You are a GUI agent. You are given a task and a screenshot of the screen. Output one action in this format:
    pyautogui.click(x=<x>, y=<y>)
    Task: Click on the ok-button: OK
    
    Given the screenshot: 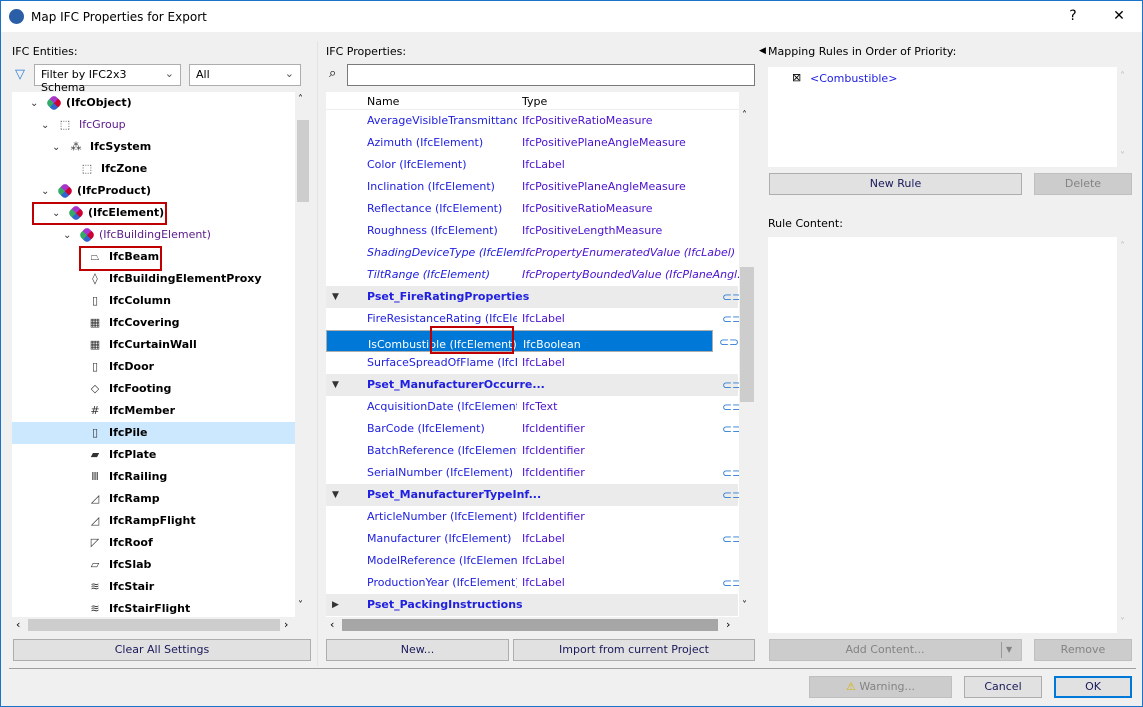 What is the action you would take?
    pyautogui.click(x=1093, y=687)
    